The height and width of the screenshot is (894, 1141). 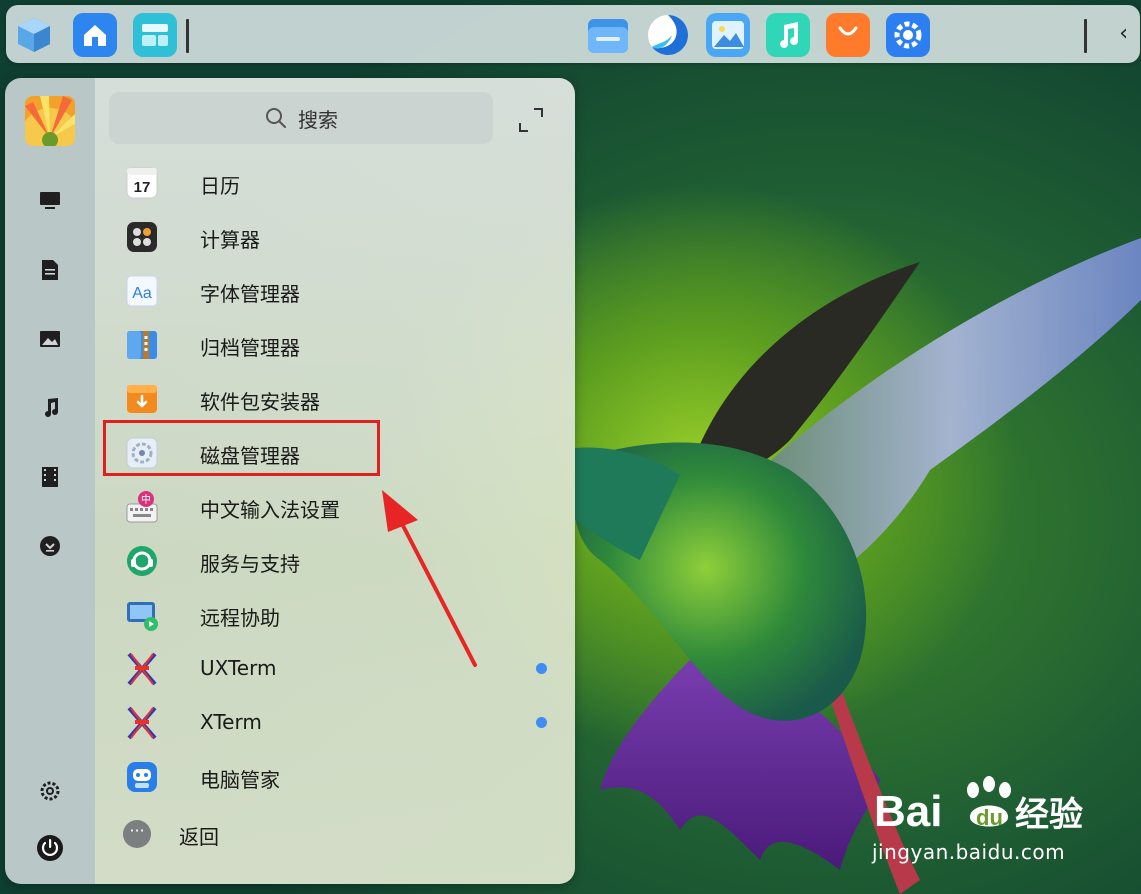 I want to click on app-item: UXTerm, so click(x=335, y=669).